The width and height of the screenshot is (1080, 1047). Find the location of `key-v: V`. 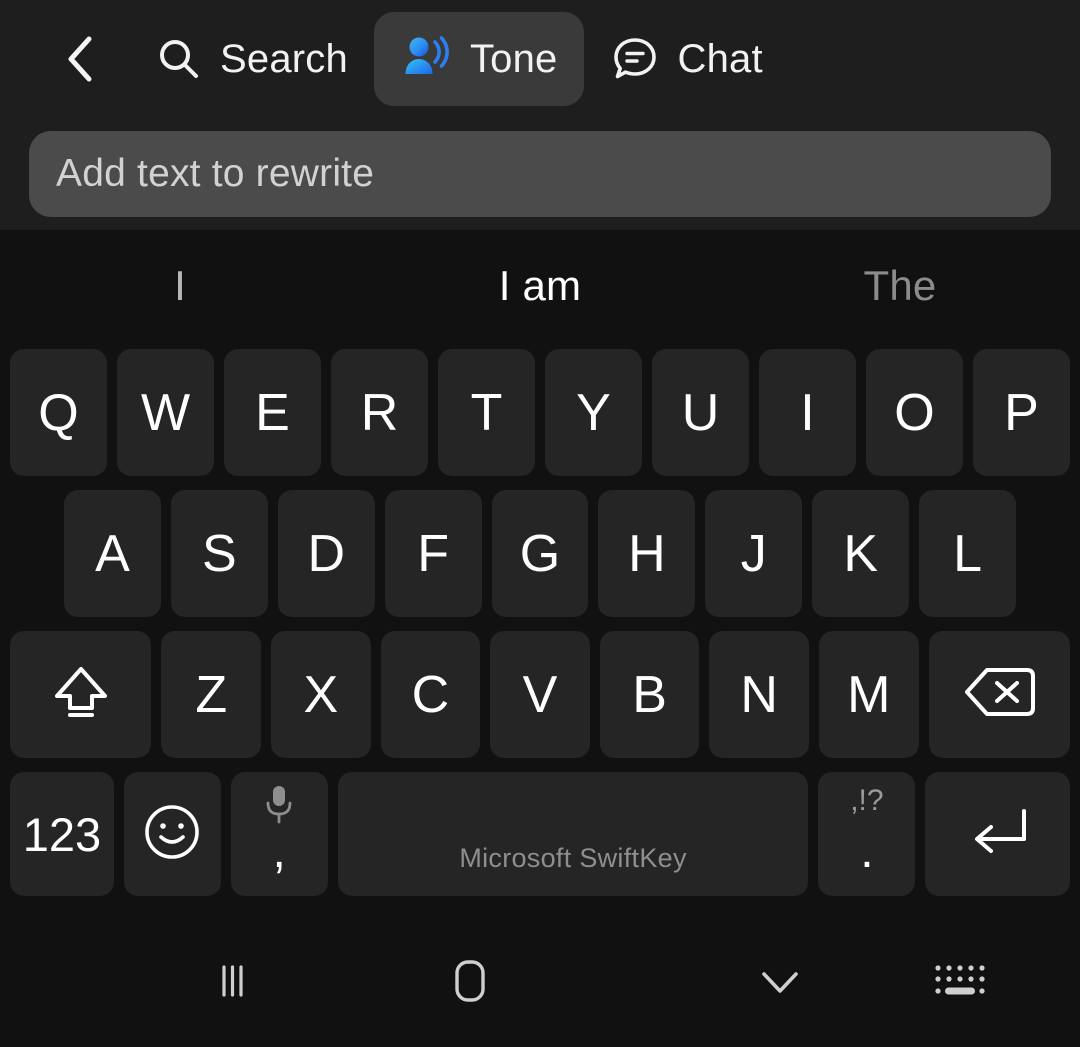

key-v: V is located at coordinates (540, 694).